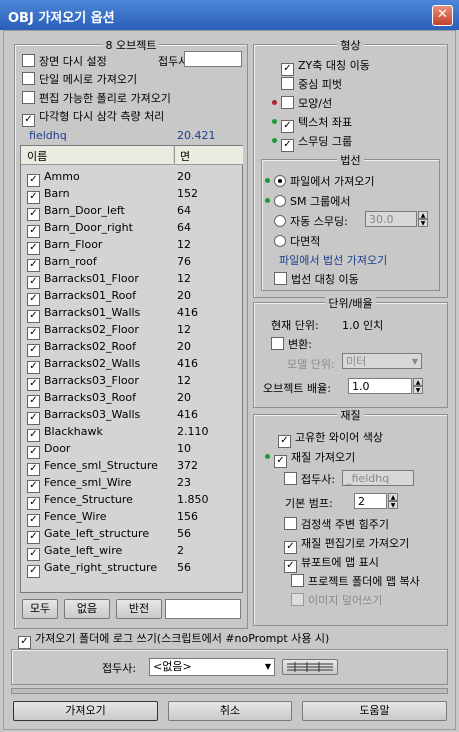  Describe the element at coordinates (378, 478) in the screenshot. I see `materials-prefix-input: _fieldhq` at that location.